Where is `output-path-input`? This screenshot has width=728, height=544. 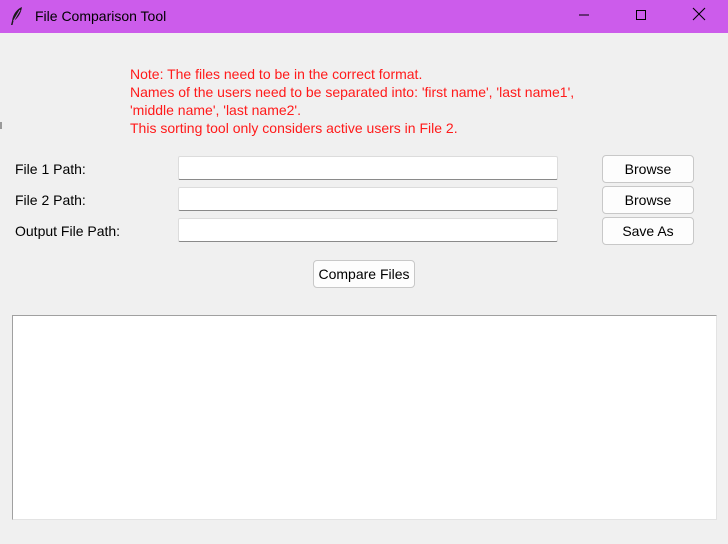 output-path-input is located at coordinates (368, 230).